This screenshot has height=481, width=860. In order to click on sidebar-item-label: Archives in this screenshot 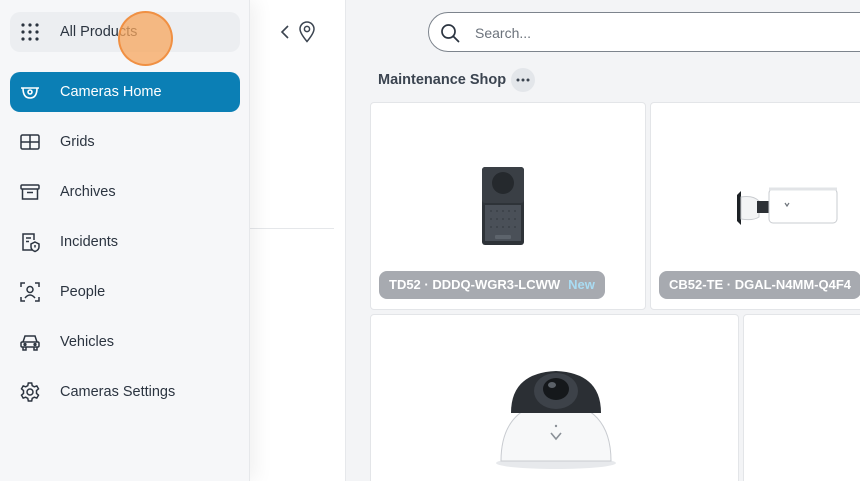, I will do `click(88, 192)`.